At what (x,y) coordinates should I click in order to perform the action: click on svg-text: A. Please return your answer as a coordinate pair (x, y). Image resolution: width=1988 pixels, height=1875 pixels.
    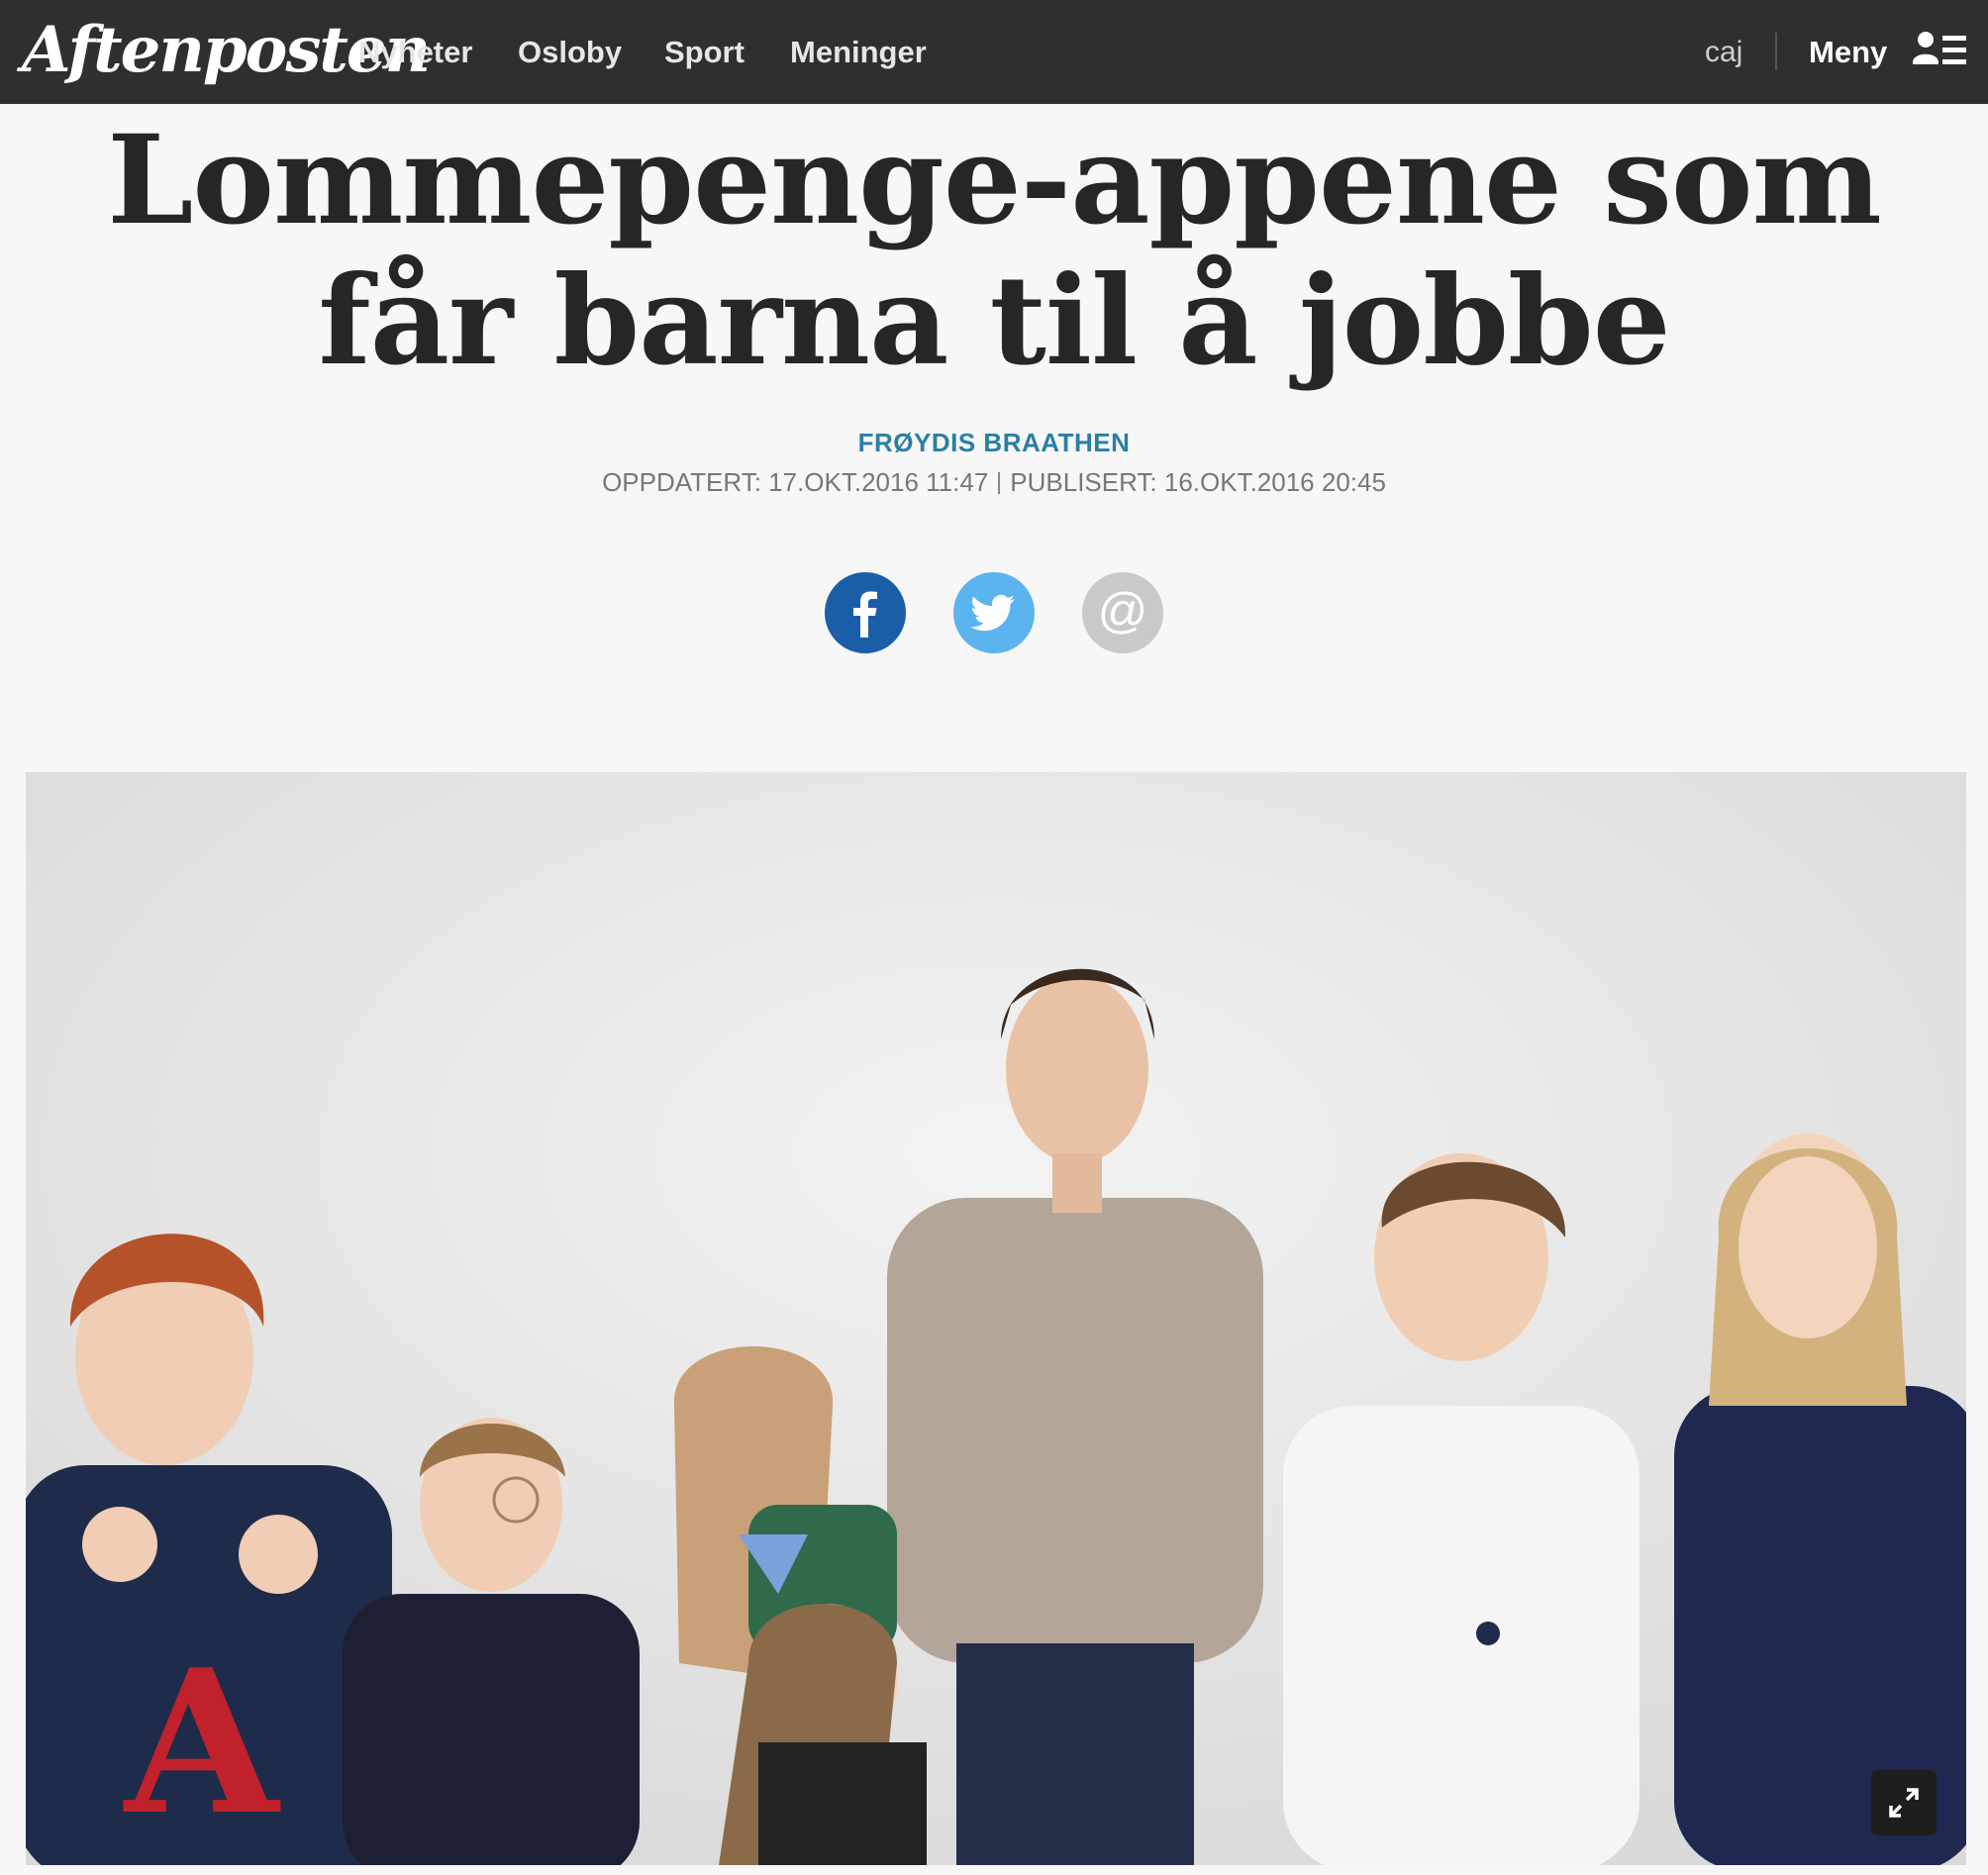
    Looking at the image, I should click on (202, 1743).